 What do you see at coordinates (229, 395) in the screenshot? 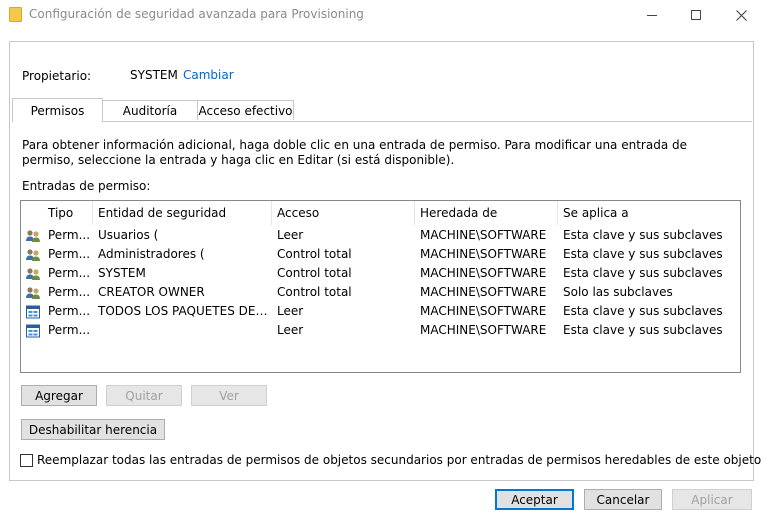
I see `view-button: Ver` at bounding box center [229, 395].